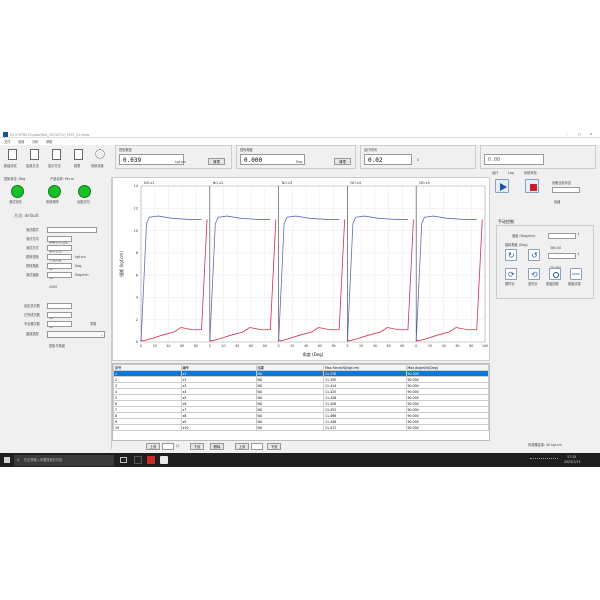 The width and height of the screenshot is (600, 600). What do you see at coordinates (7, 142) in the screenshot?
I see `menu-file: 文件` at bounding box center [7, 142].